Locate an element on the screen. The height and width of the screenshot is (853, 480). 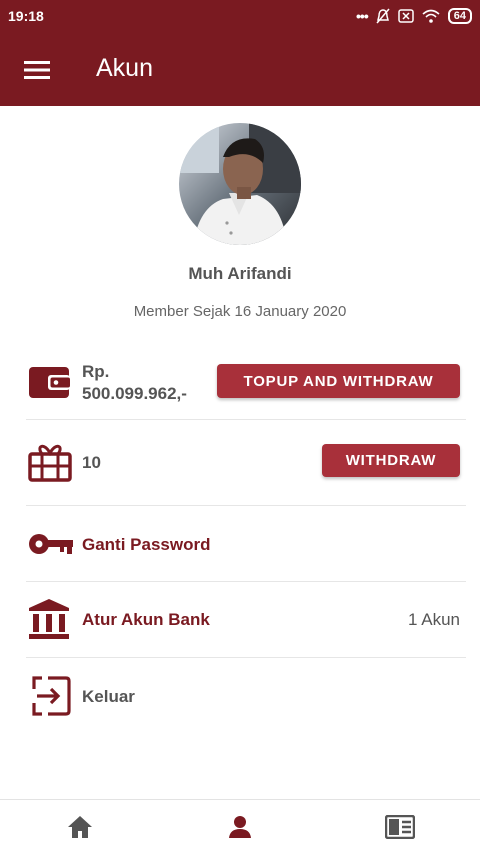
nav-home is located at coordinates (80, 826).